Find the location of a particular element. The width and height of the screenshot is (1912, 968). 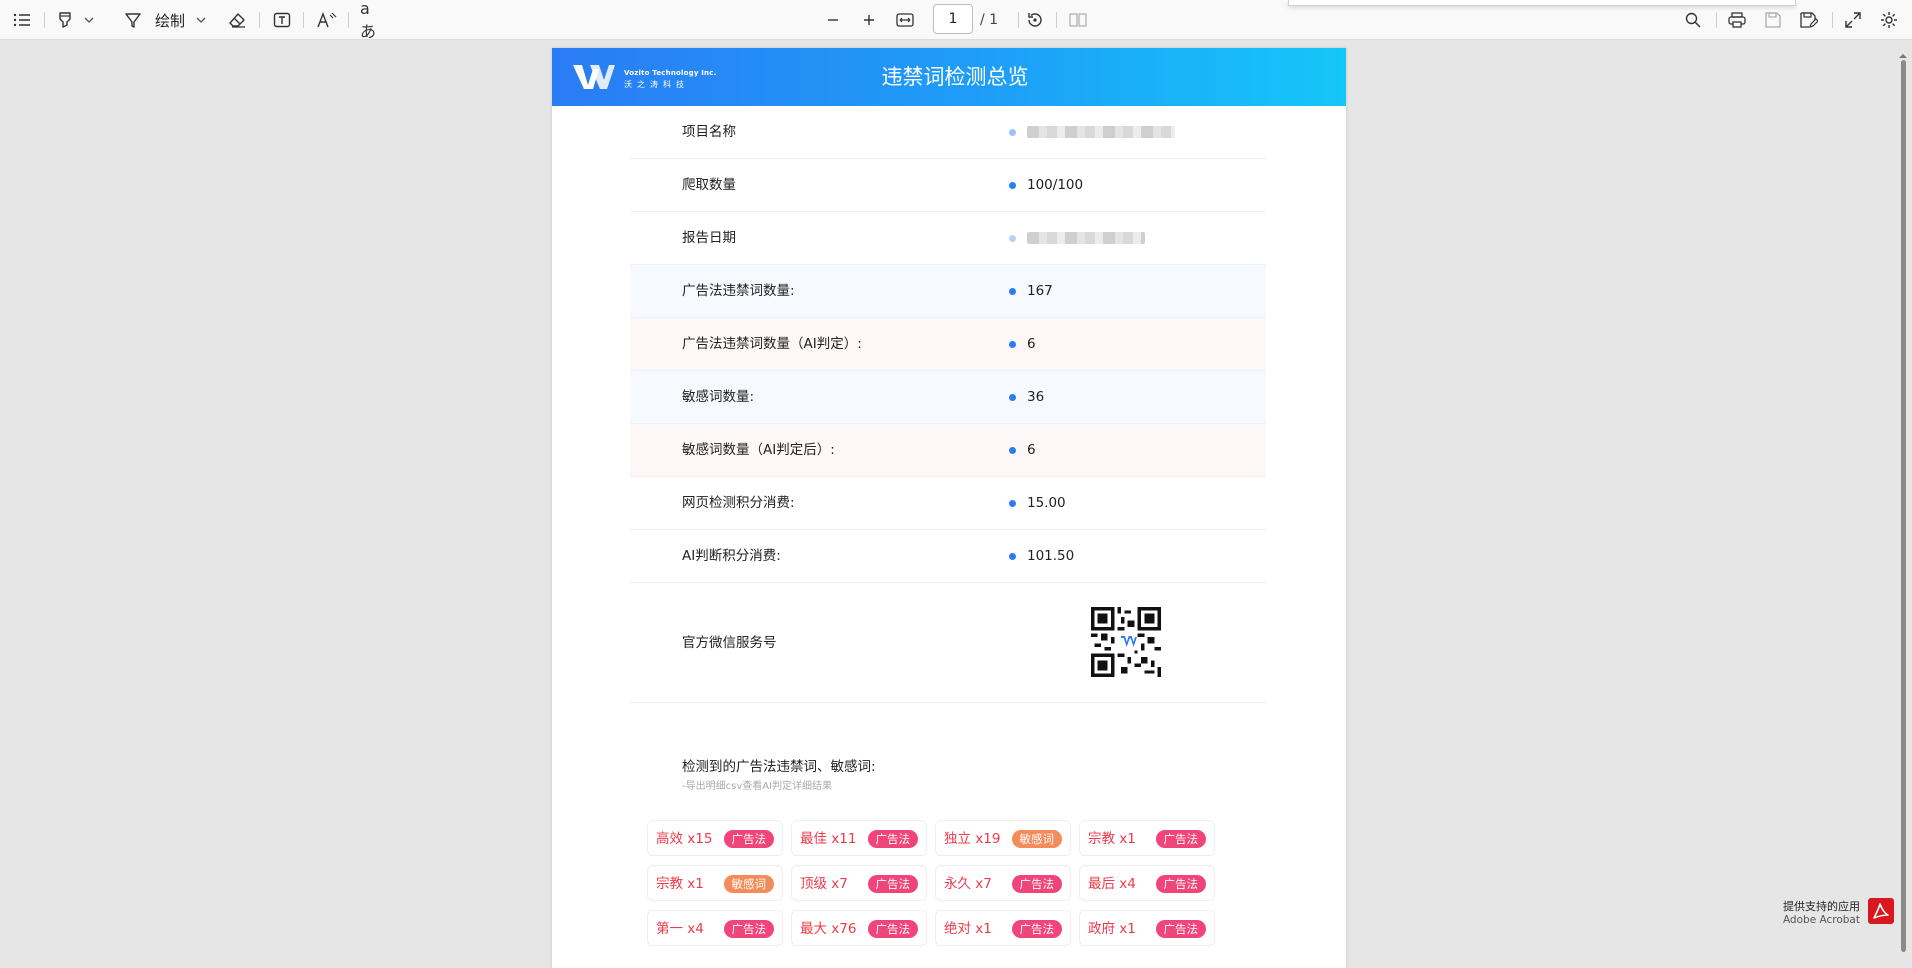

list-icon is located at coordinates (22, 20).